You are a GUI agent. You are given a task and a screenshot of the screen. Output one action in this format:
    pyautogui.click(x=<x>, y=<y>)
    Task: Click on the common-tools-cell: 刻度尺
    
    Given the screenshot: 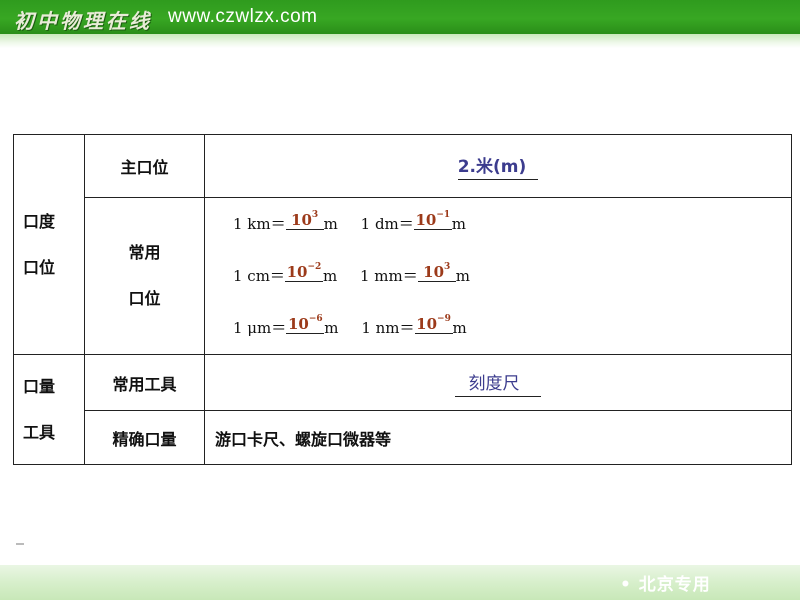 What is the action you would take?
    pyautogui.click(x=498, y=382)
    